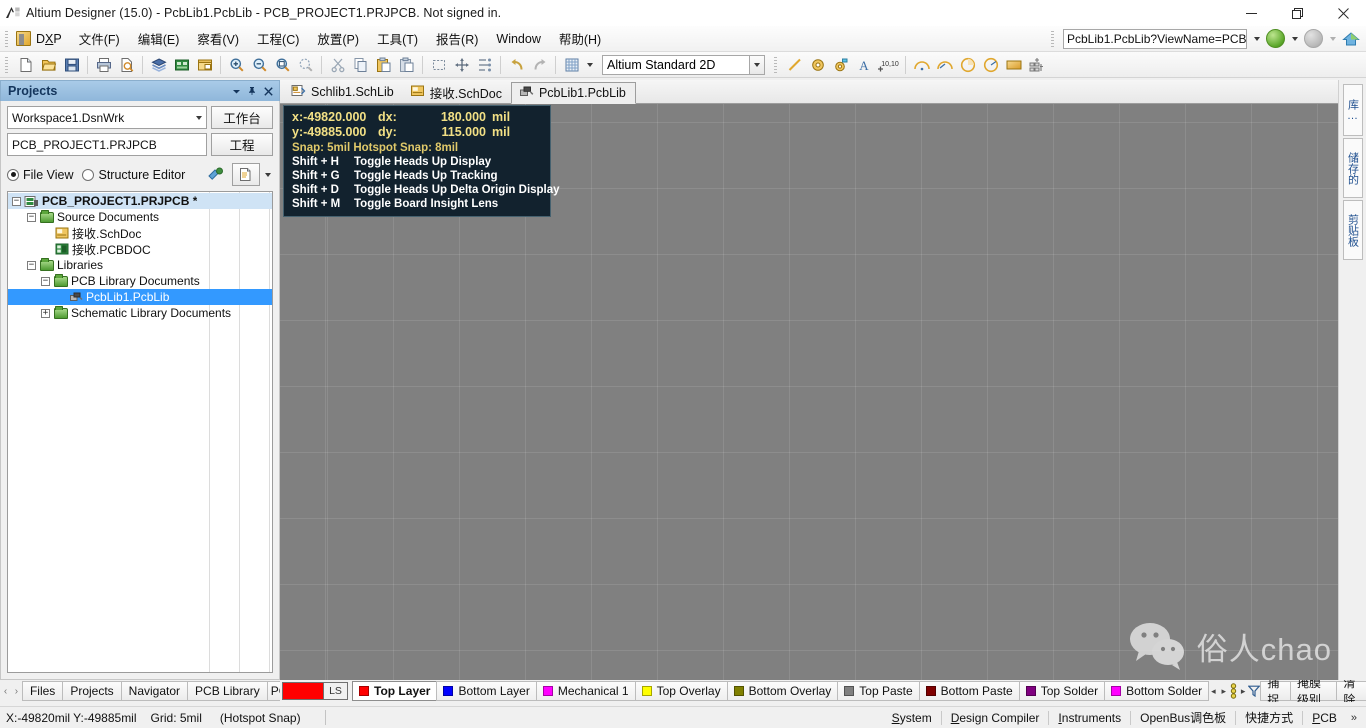 The width and height of the screenshot is (1366, 728). Describe the element at coordinates (6, 39) in the screenshot. I see `menu-gripper` at that location.